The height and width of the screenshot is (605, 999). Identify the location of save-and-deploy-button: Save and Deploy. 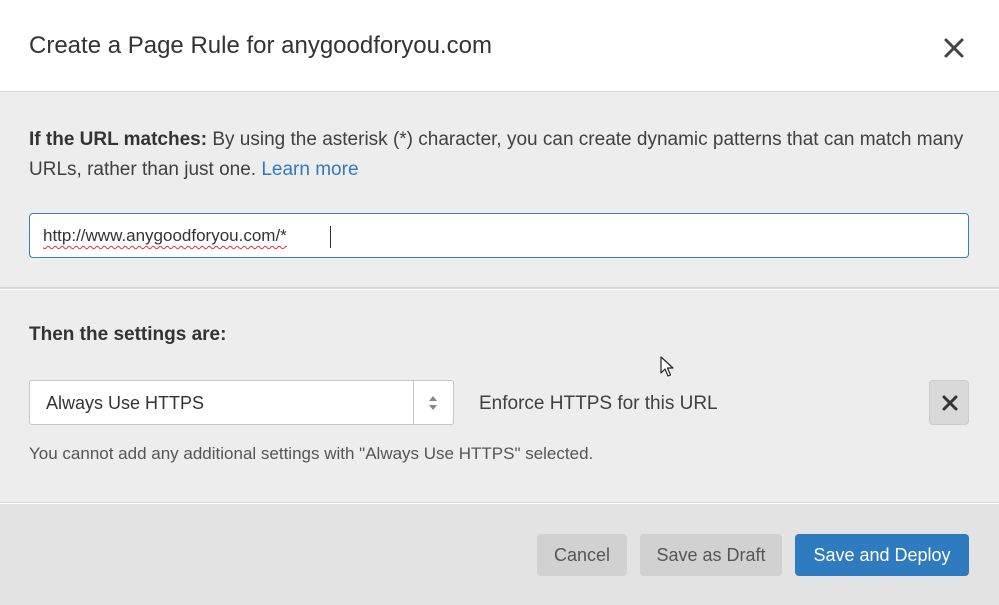
(882, 555).